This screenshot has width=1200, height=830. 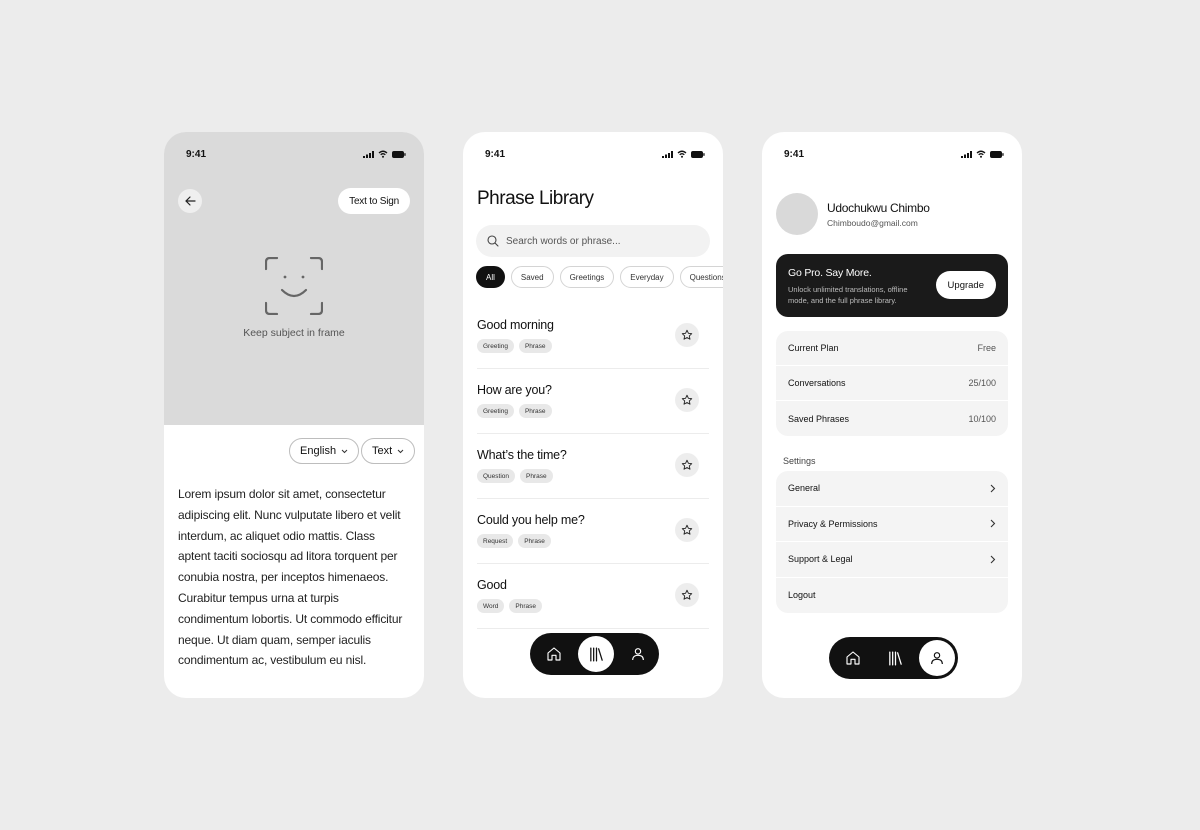 I want to click on settings-item-general: General, so click(x=892, y=489).